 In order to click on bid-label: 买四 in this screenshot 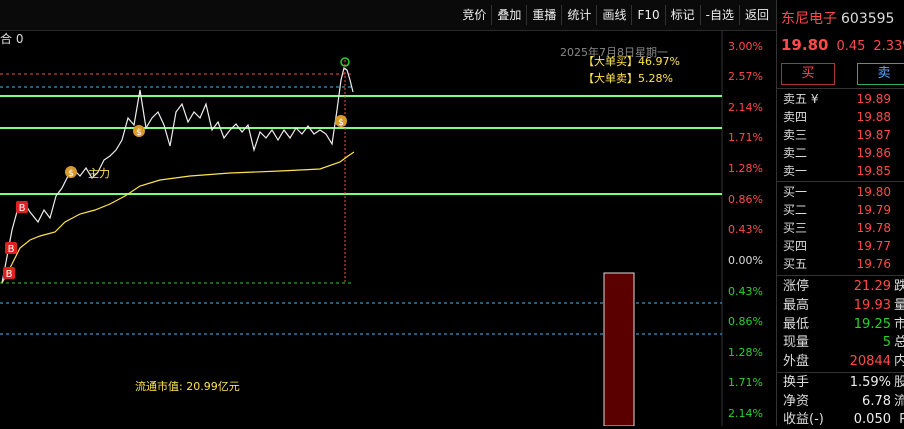, I will do `click(795, 246)`.